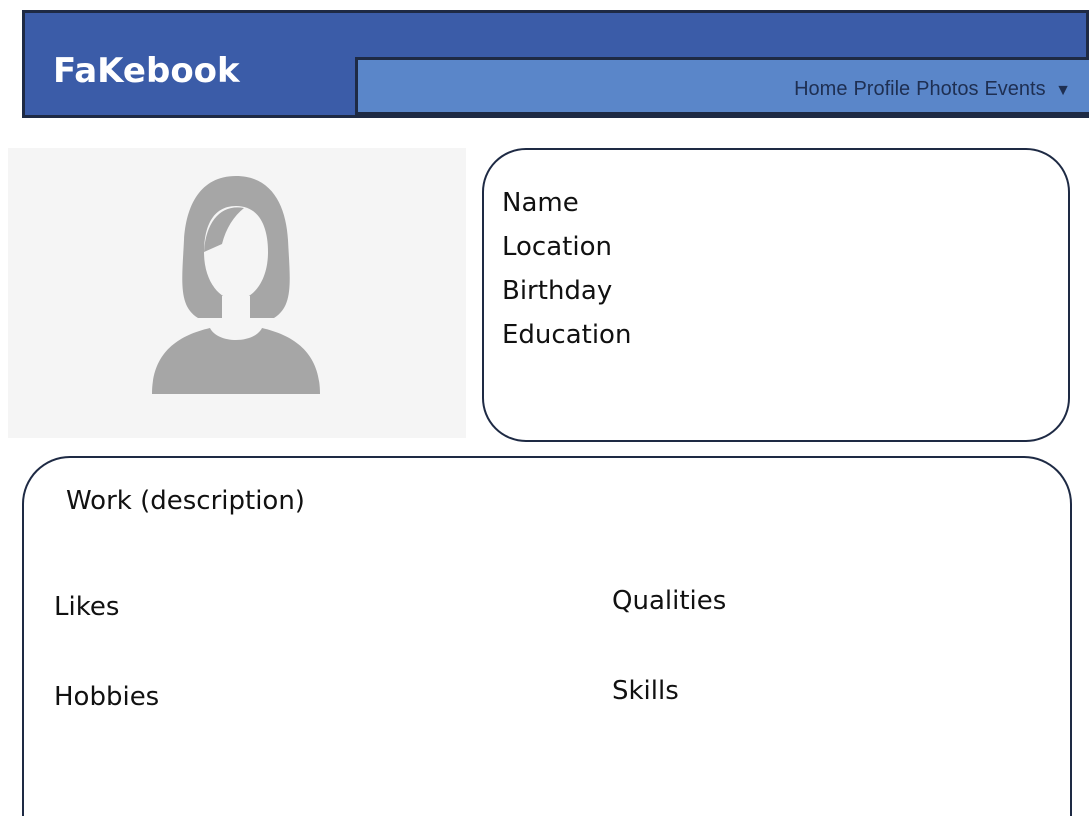  Describe the element at coordinates (820, 89) in the screenshot. I see `nav-home: Home` at that location.